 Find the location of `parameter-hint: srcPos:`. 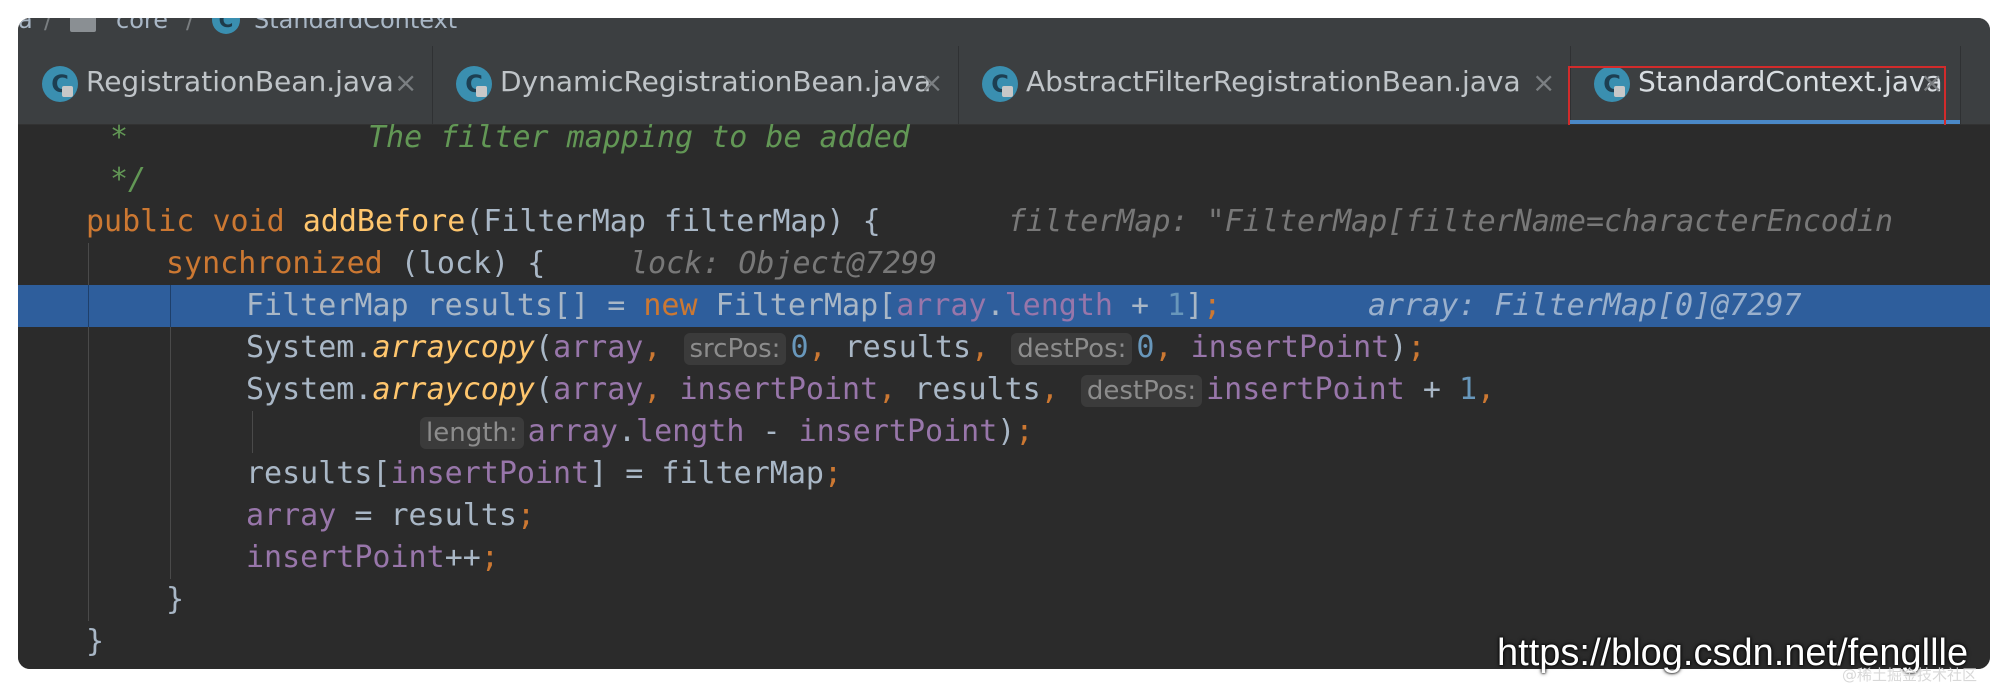

parameter-hint: srcPos: is located at coordinates (735, 349).